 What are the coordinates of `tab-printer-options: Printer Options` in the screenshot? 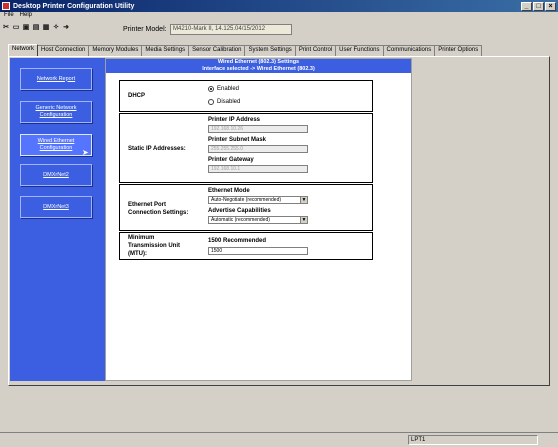 It's located at (458, 50).